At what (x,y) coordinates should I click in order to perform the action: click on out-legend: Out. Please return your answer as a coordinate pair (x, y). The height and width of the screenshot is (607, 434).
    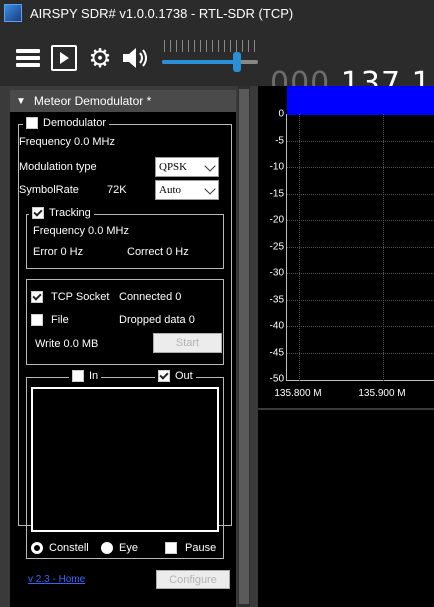
    Looking at the image, I should click on (175, 376).